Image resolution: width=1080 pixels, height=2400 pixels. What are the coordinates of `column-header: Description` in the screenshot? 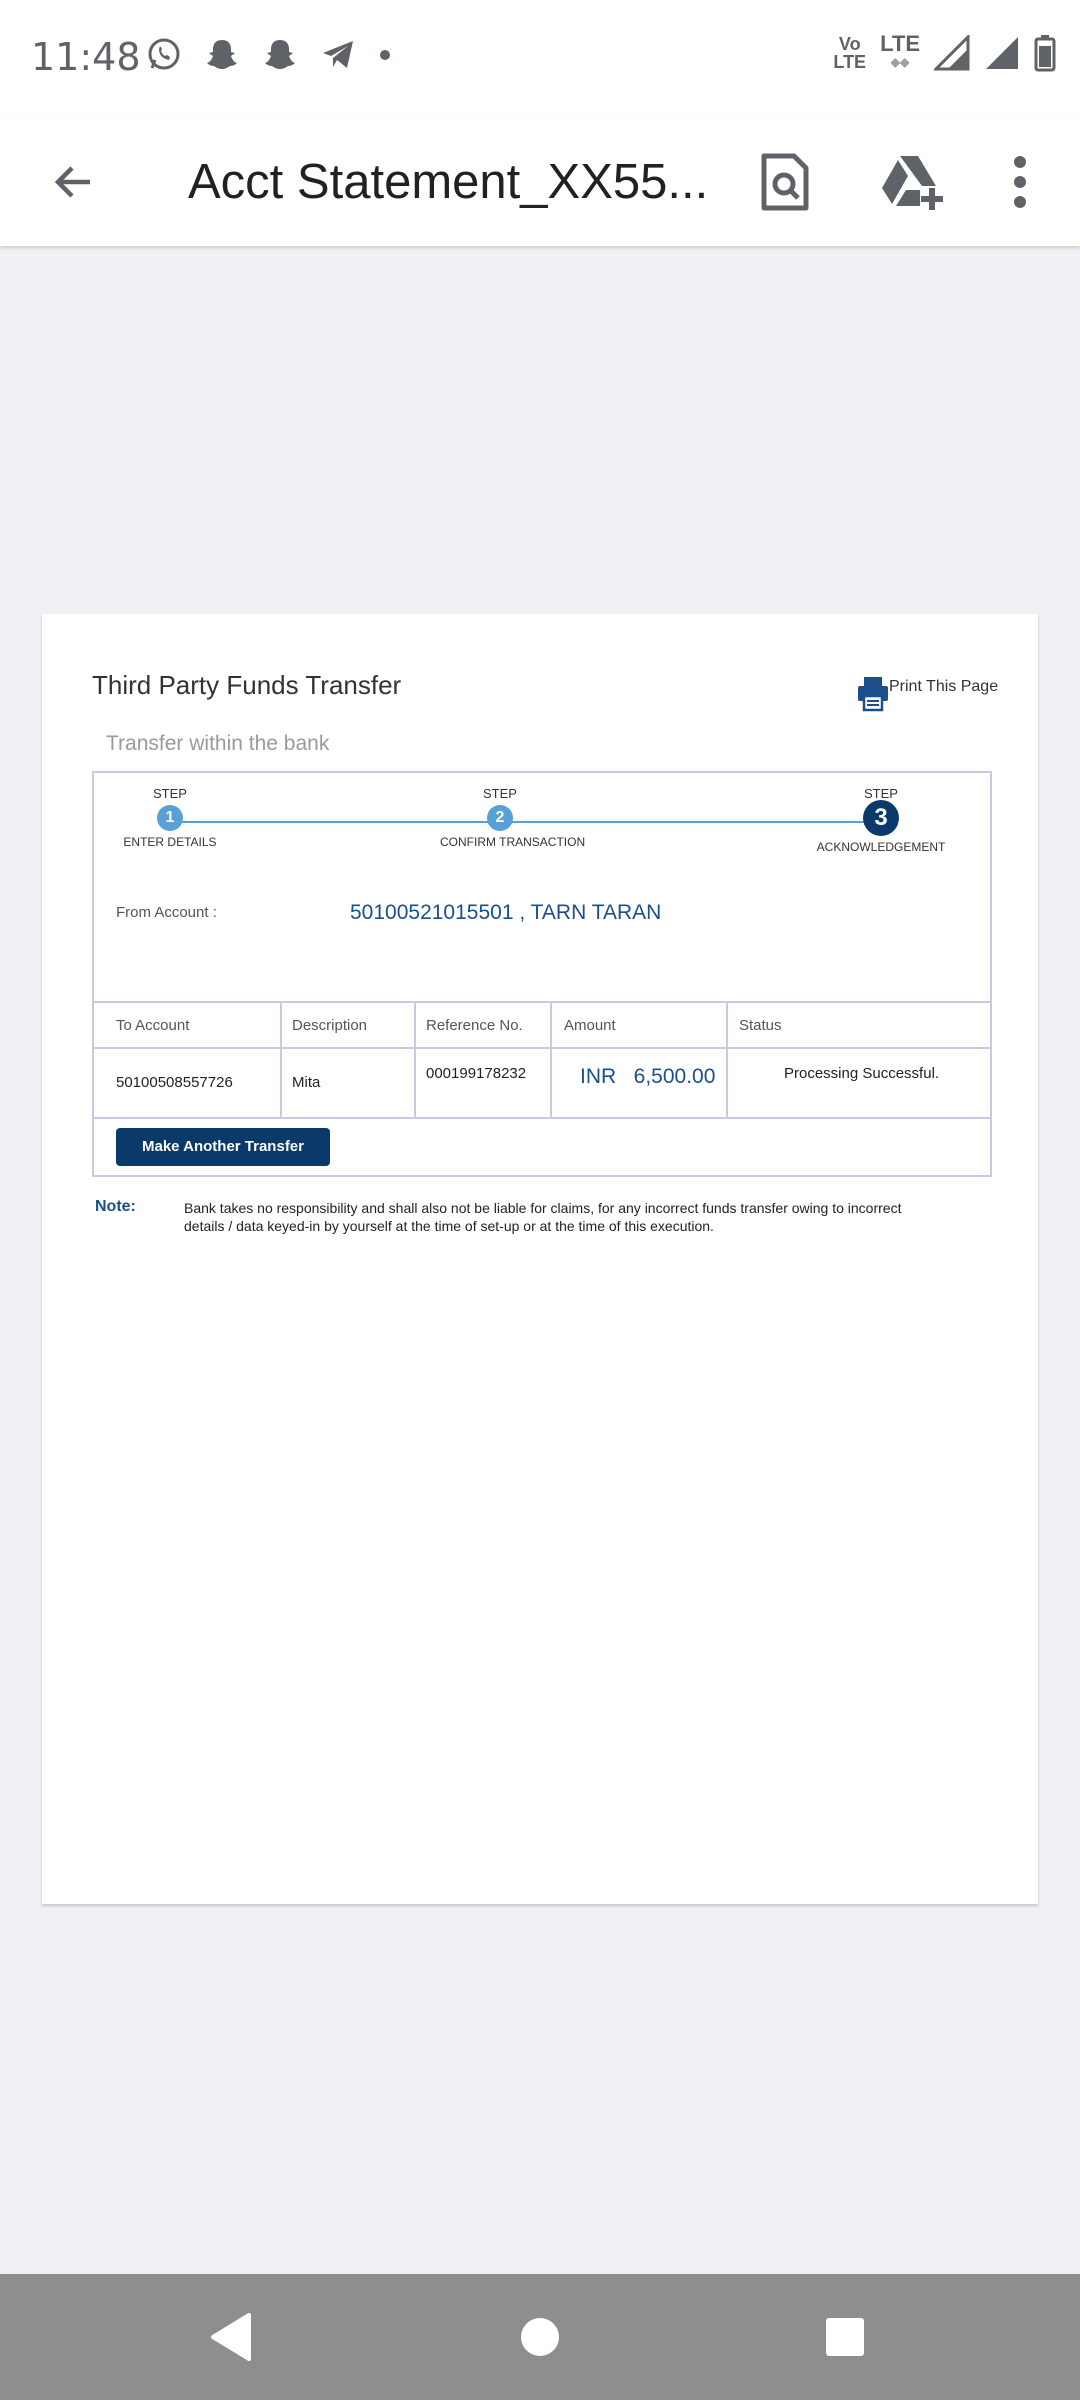 It's located at (330, 1025).